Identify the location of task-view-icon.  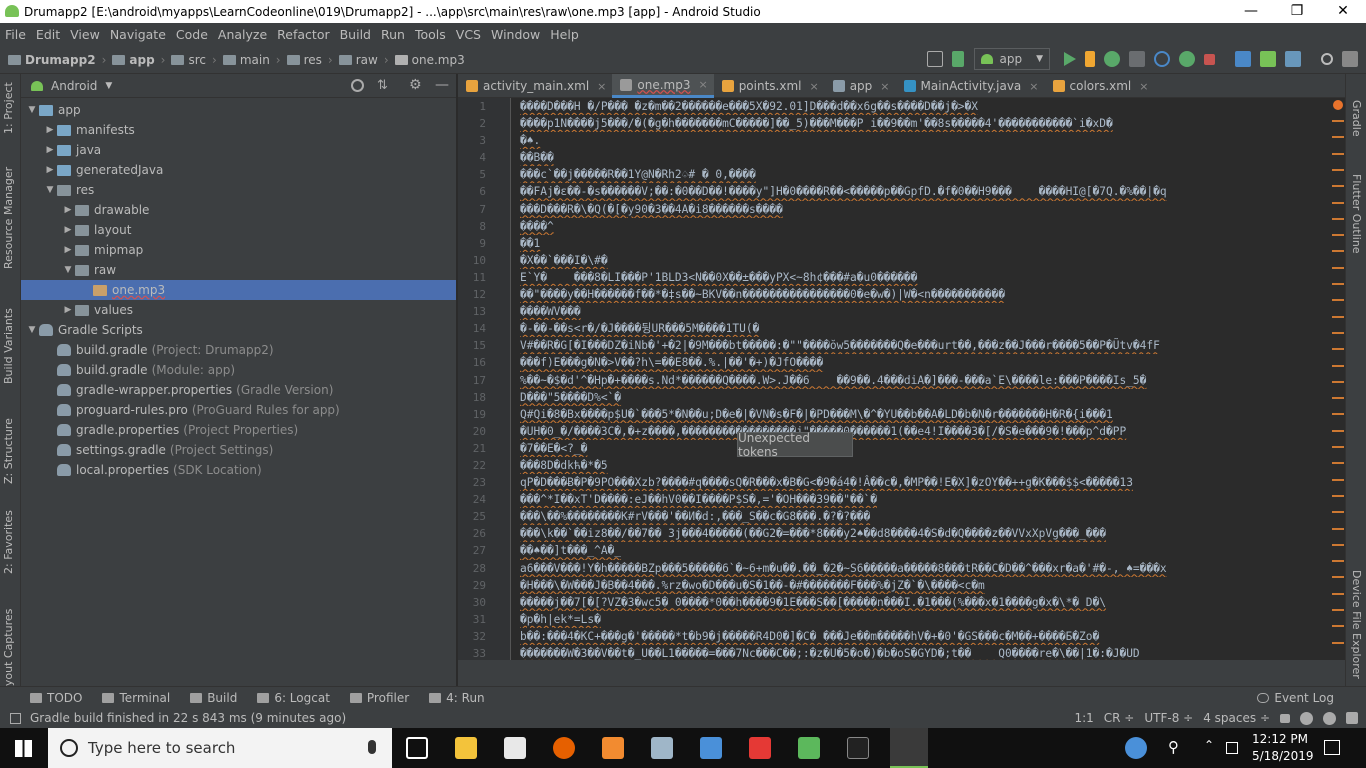
(417, 748).